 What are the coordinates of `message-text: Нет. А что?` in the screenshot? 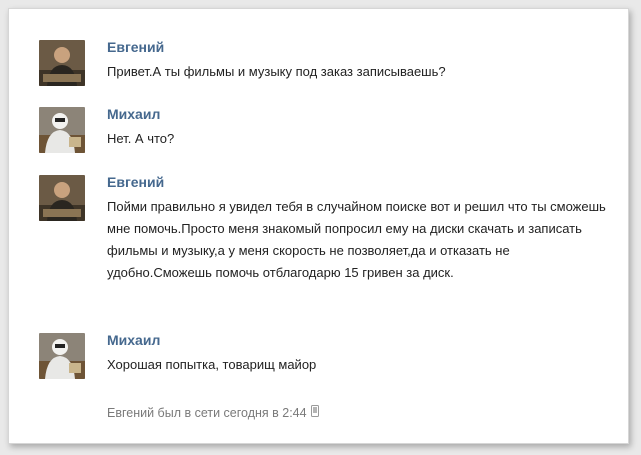 It's located at (141, 138).